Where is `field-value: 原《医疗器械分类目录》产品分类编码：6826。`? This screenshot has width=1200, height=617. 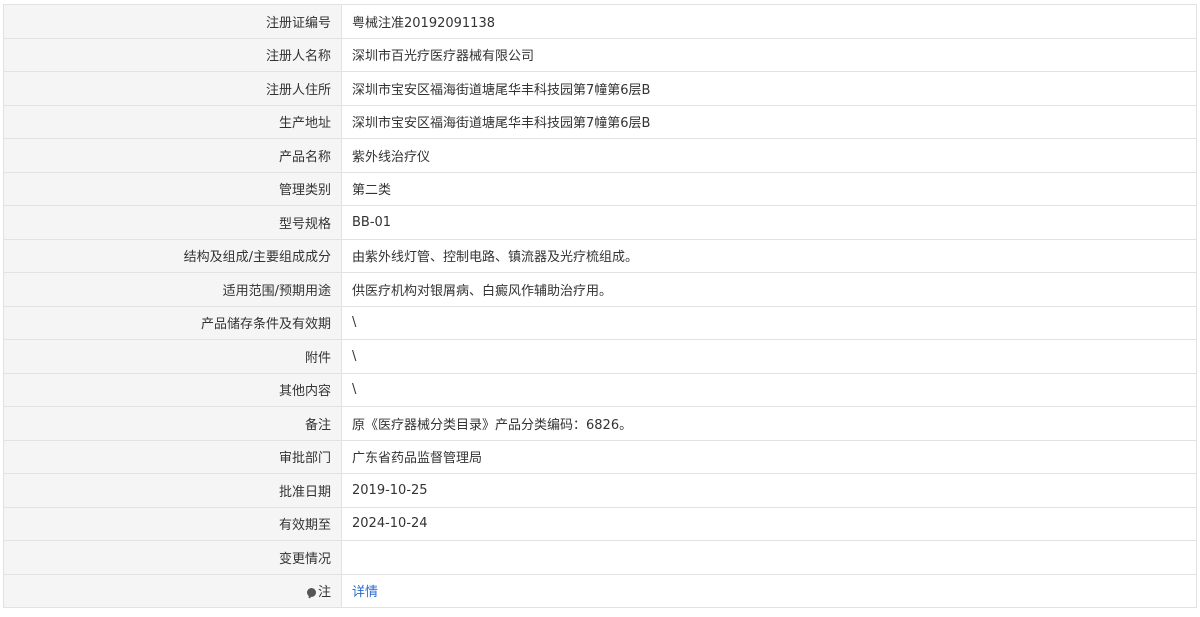 field-value: 原《医疗器械分类目录》产品分类编码：6826。 is located at coordinates (769, 423).